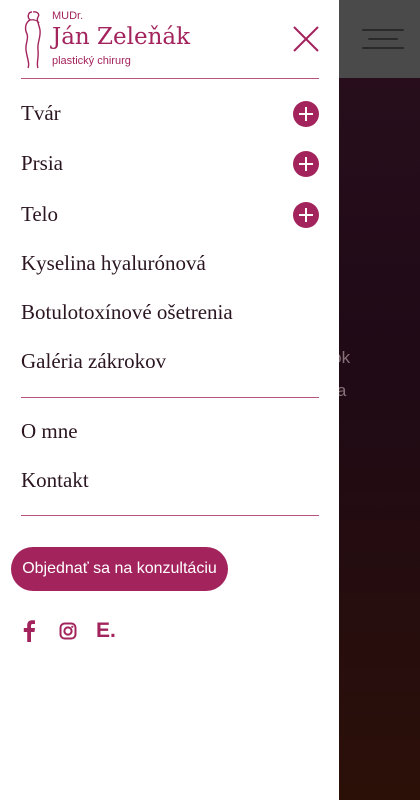 This screenshot has height=800, width=420. What do you see at coordinates (170, 114) in the screenshot?
I see `menu-item-tvar: Tvár` at bounding box center [170, 114].